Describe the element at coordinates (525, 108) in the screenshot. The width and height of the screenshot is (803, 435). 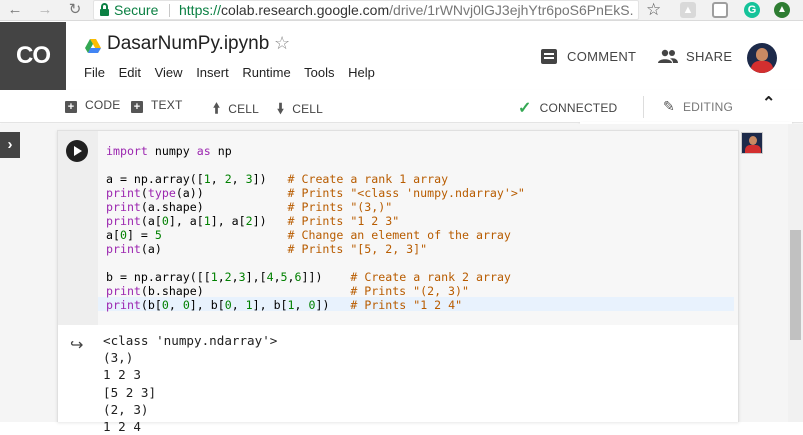
I see `check-icon: ✓` at that location.